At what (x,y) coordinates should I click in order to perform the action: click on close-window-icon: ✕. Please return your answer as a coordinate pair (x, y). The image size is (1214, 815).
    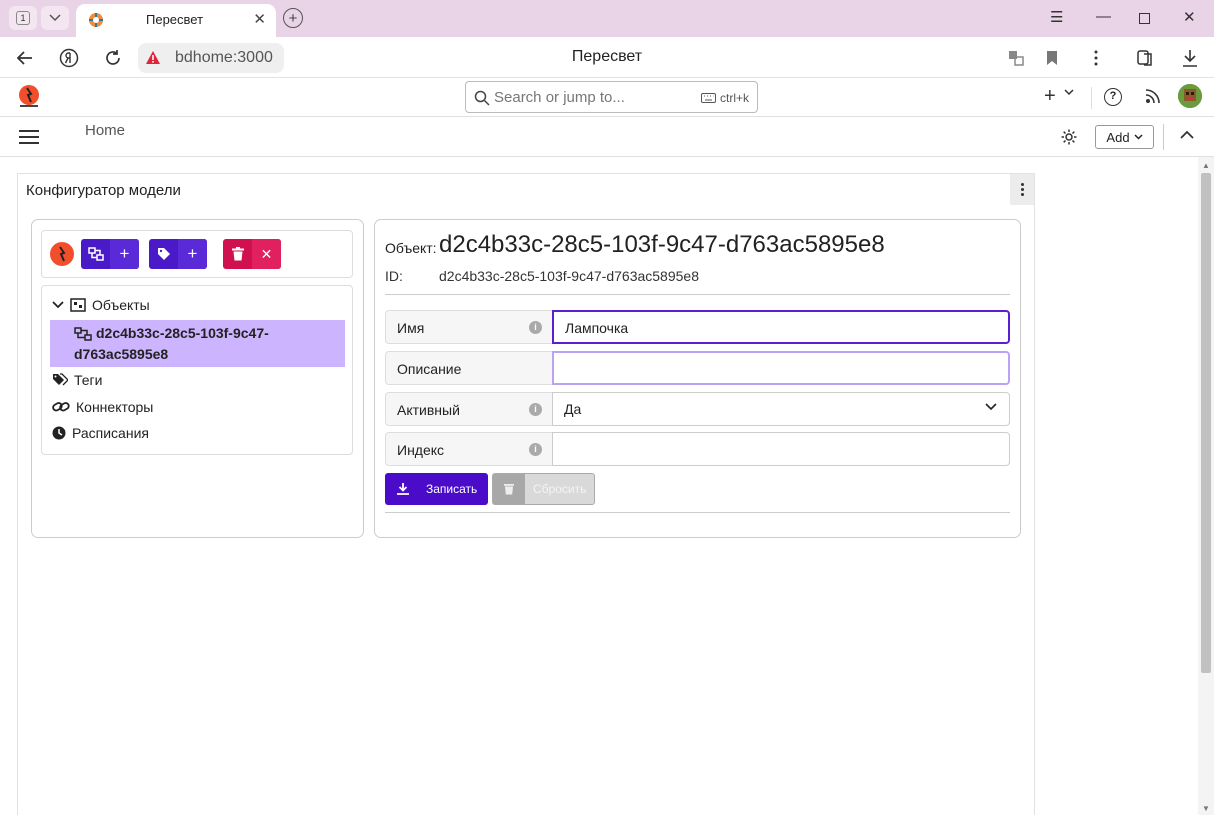
    Looking at the image, I should click on (1189, 17).